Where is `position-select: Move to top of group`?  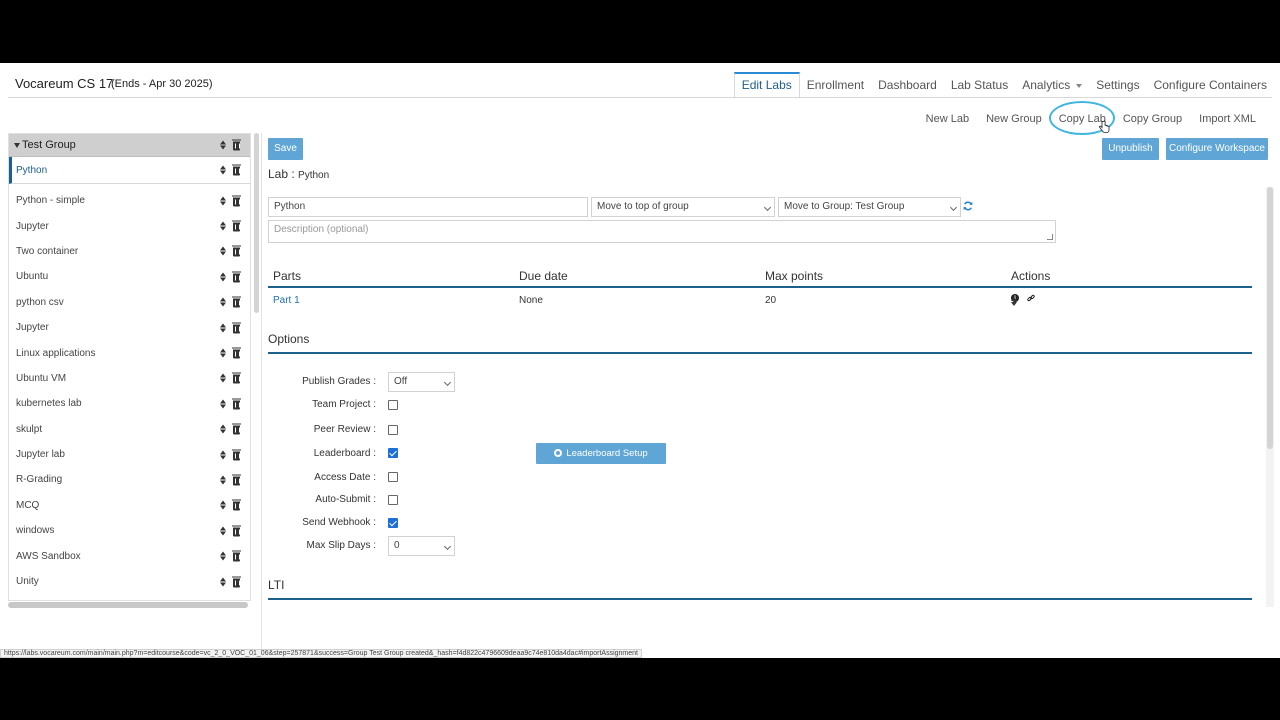
position-select: Move to top of group is located at coordinates (683, 207).